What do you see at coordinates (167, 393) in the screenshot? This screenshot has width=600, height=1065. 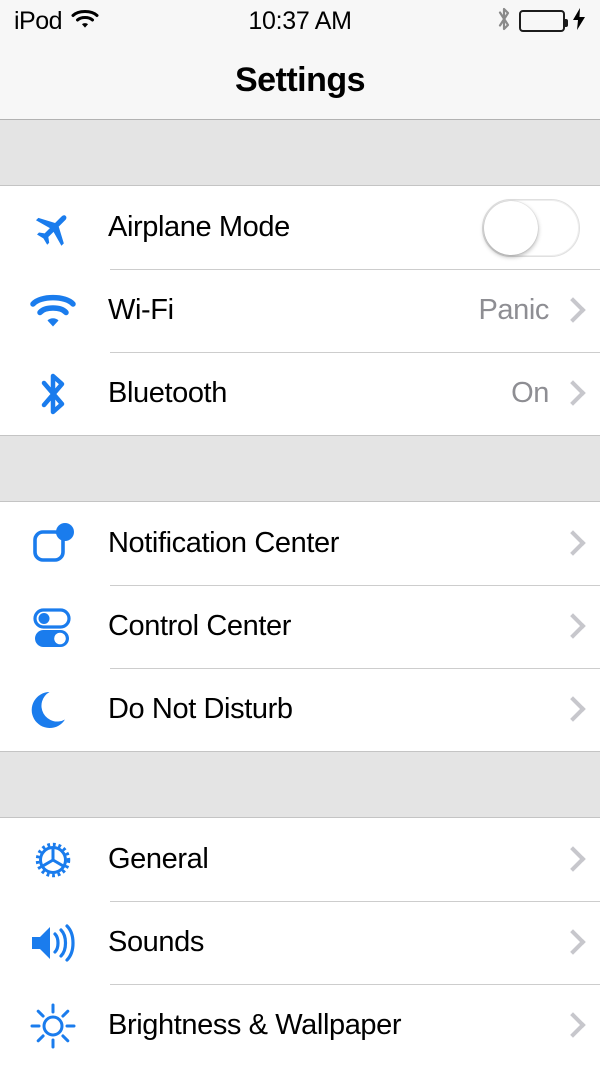 I see `row-label: Bluetooth` at bounding box center [167, 393].